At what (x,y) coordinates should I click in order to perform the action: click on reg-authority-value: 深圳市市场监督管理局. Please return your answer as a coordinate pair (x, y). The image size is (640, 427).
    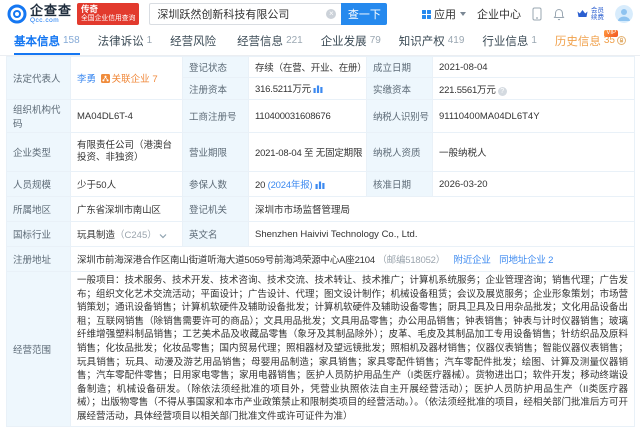
    Looking at the image, I should click on (441, 209).